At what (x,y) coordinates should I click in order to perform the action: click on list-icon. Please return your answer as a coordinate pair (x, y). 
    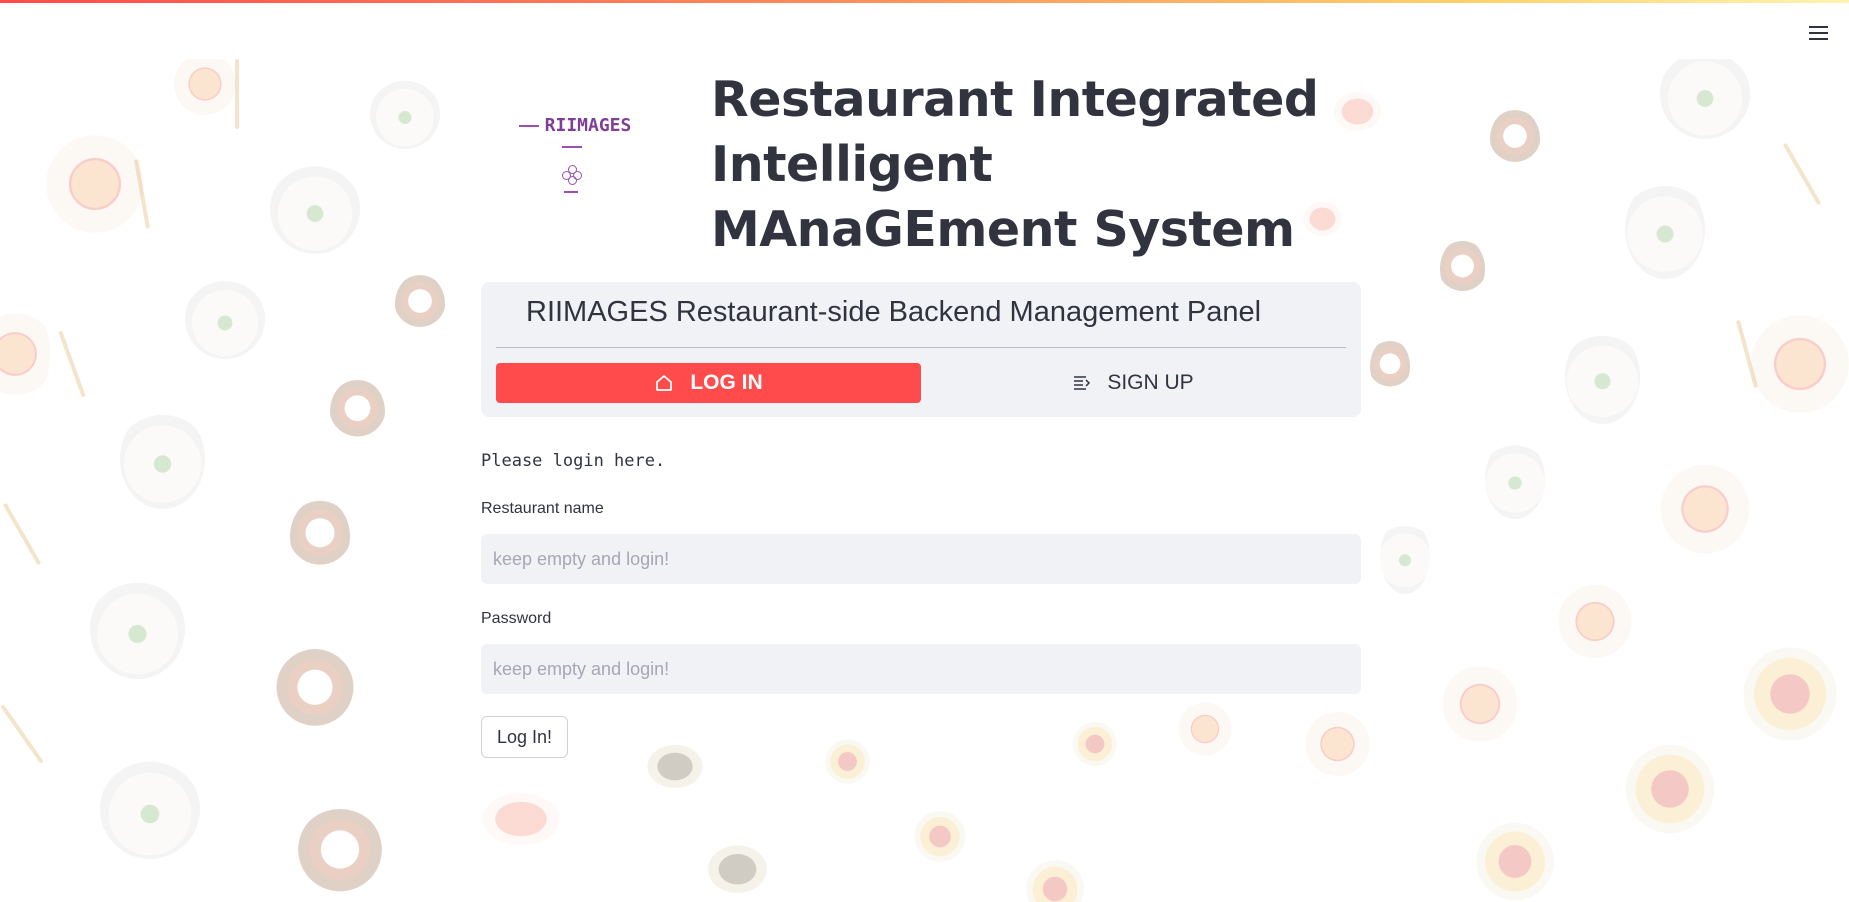
    Looking at the image, I should click on (1082, 383).